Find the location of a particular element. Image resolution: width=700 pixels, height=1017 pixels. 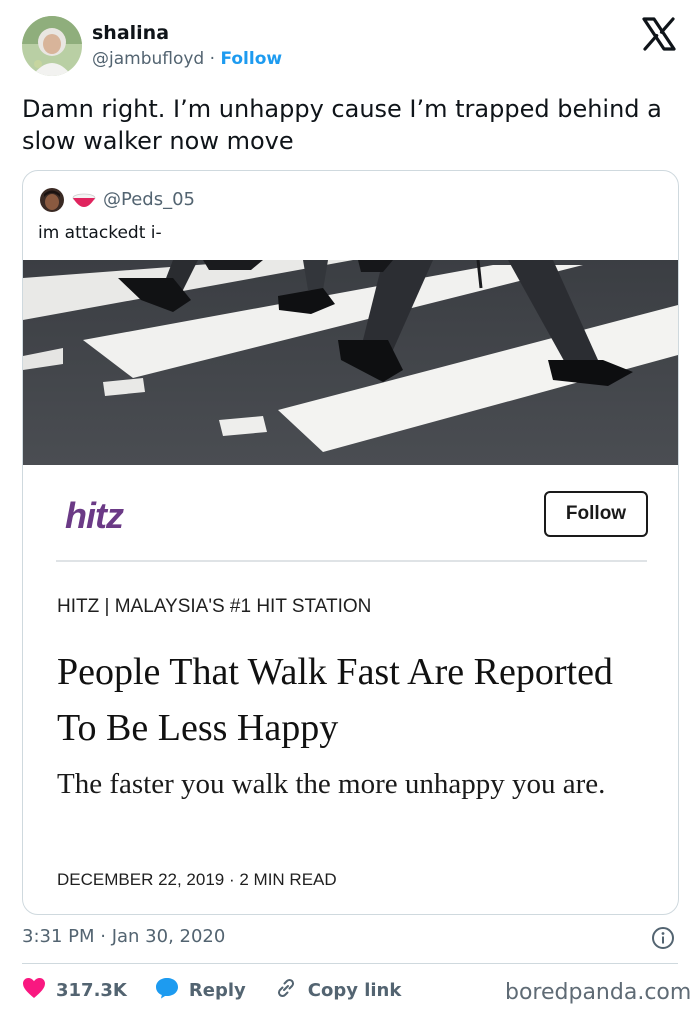

speech-bubble-icon is located at coordinates (172, 990).